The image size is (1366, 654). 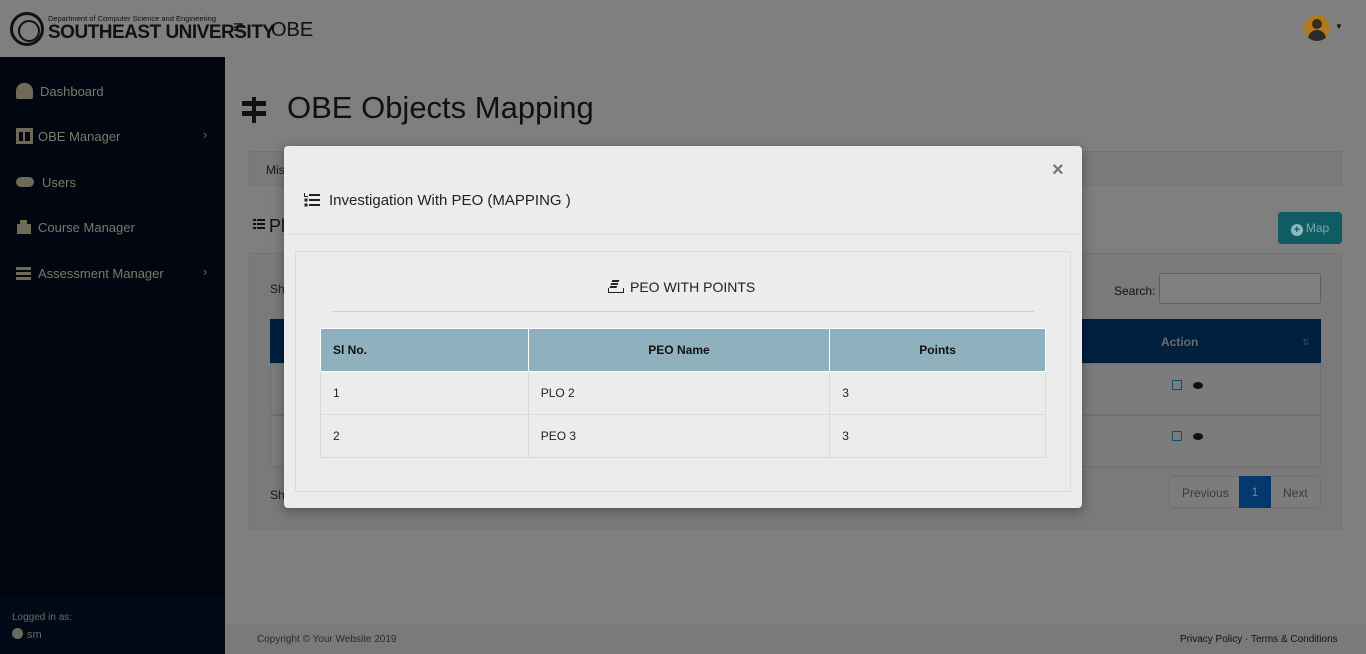 I want to click on sidebar-item-course-manager: Course Manager, so click(x=112, y=227).